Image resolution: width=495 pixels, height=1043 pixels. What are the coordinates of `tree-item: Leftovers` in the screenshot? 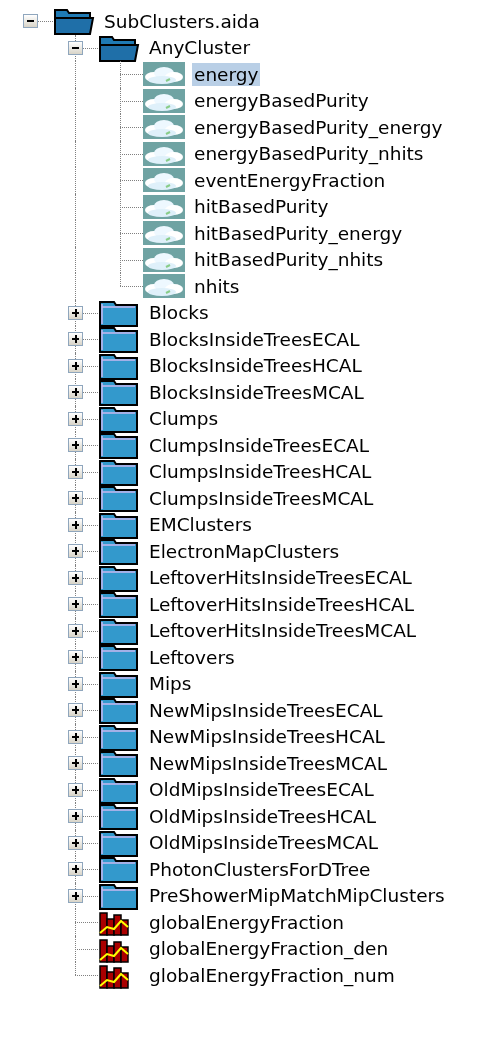 It's located at (192, 657).